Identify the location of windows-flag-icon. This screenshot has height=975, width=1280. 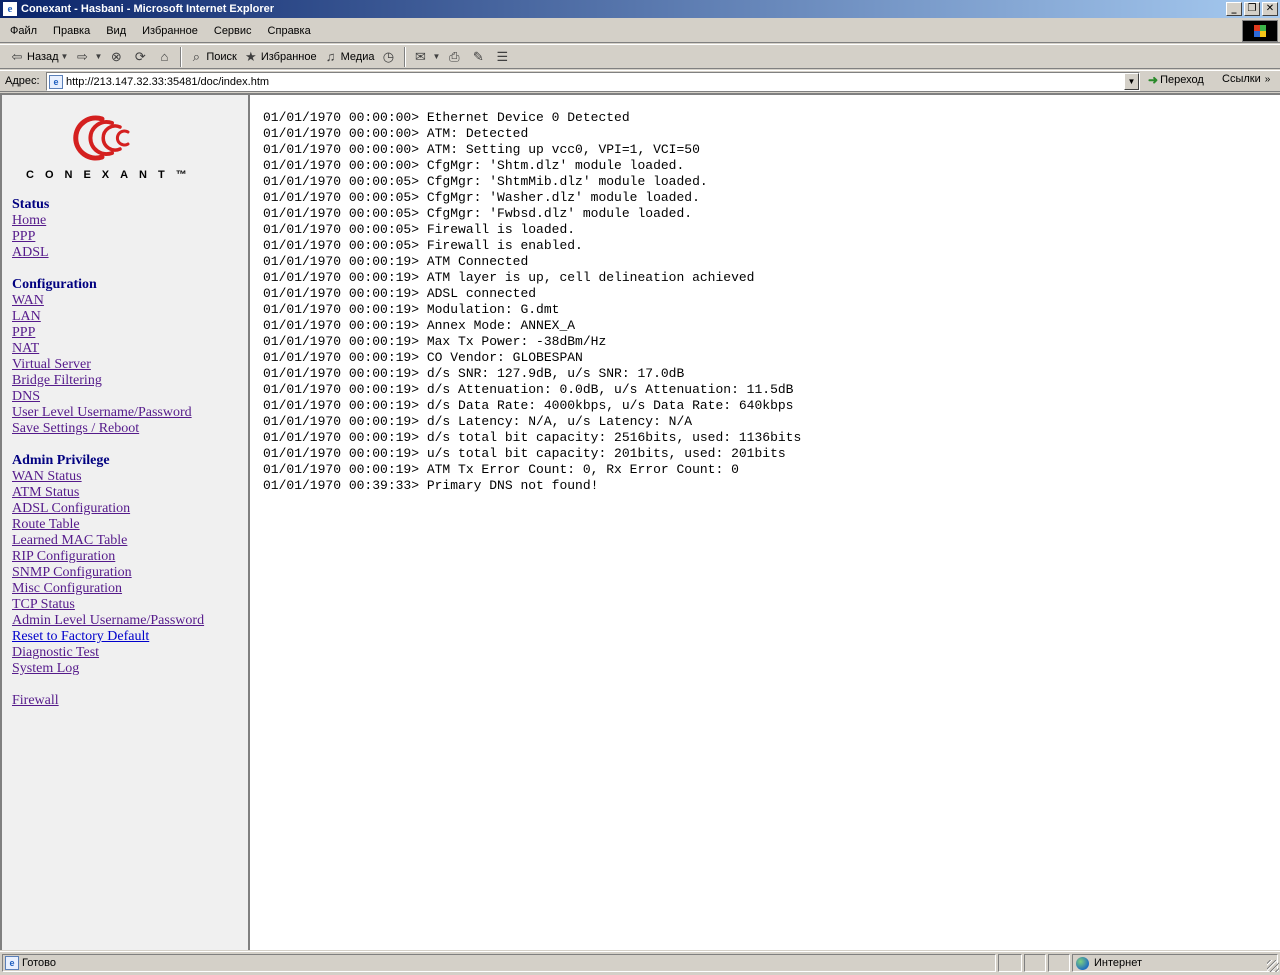
(1260, 31).